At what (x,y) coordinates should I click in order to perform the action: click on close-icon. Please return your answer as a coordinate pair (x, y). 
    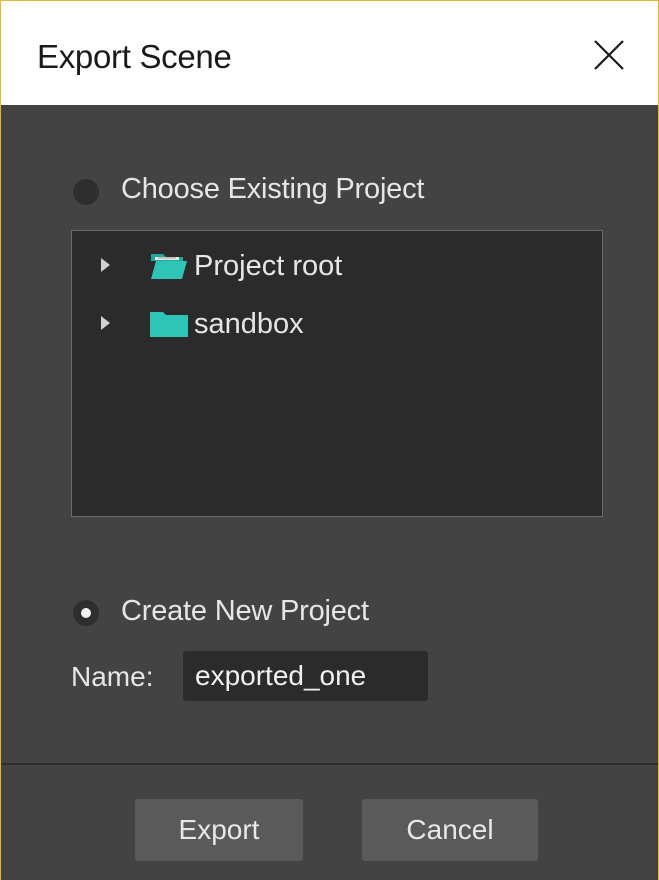
    Looking at the image, I should click on (609, 55).